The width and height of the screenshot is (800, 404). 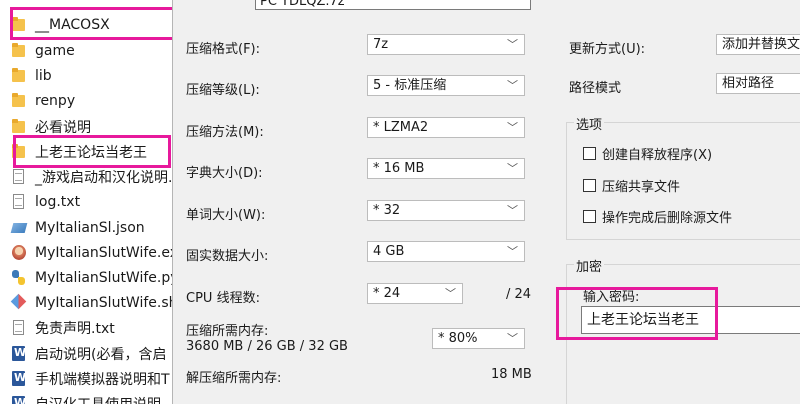 I want to click on word-size-select: * 32 ﹀, so click(x=446, y=210).